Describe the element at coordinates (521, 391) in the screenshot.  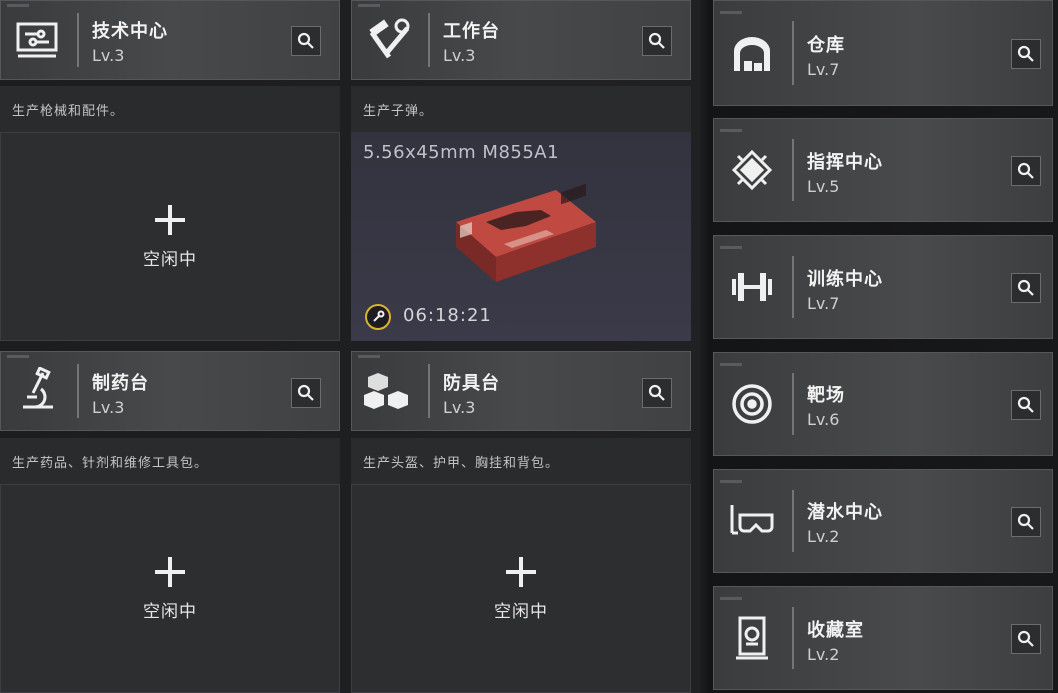
I see `facility-card-armor-bench: 防具台 Lv.3` at that location.